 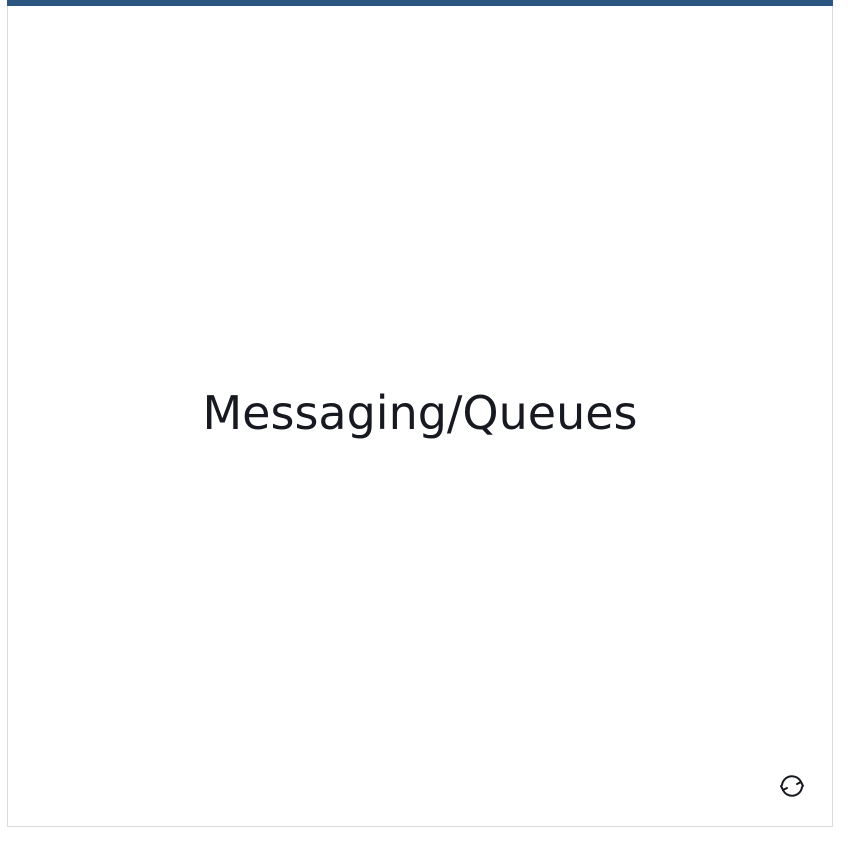 What do you see at coordinates (420, 3) in the screenshot?
I see `card-accent-bar` at bounding box center [420, 3].